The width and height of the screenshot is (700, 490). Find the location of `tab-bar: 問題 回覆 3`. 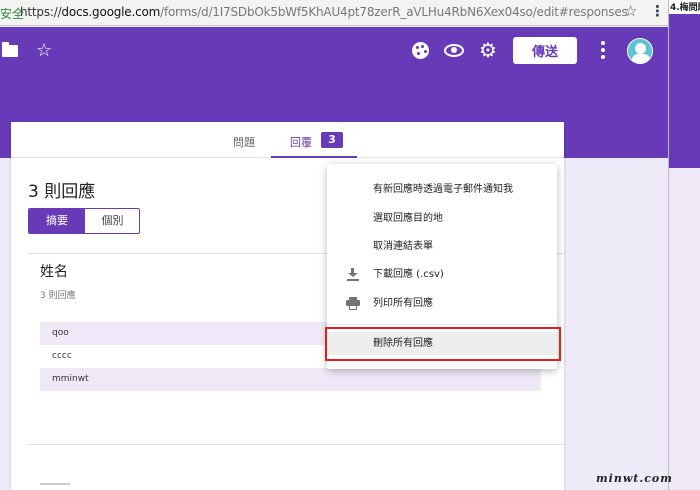

tab-bar: 問題 回覆 3 is located at coordinates (287, 140).